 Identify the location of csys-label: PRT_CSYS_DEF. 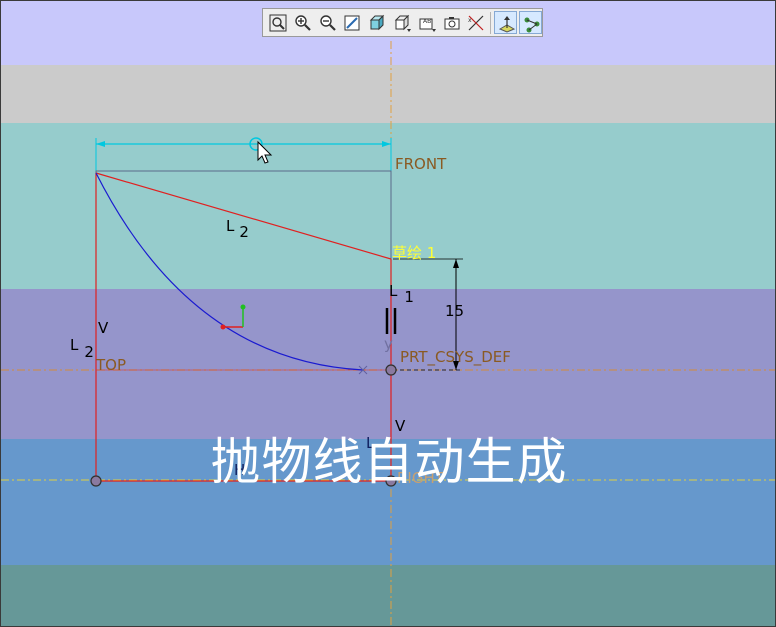
(455, 357).